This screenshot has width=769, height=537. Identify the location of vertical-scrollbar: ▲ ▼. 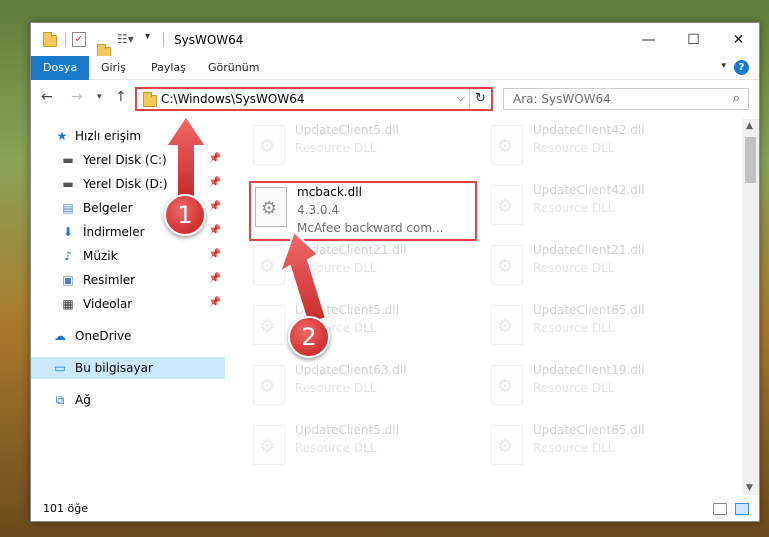
(750, 307).